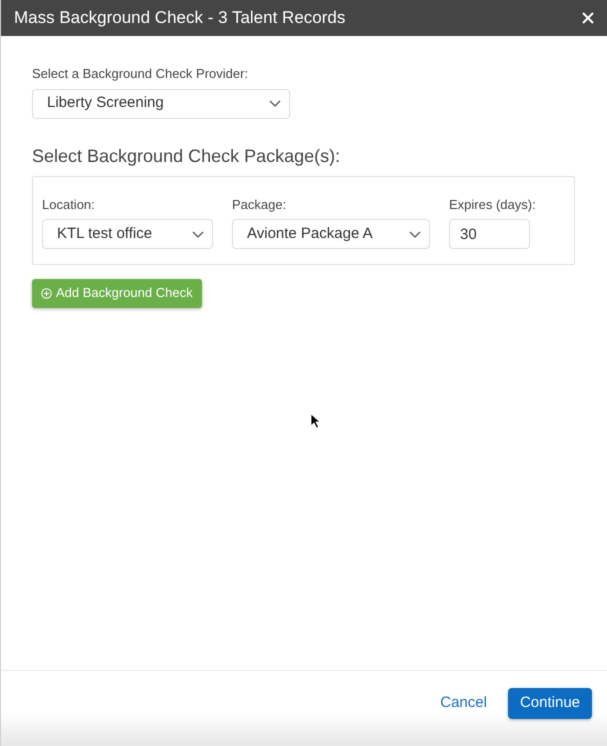 The image size is (607, 746). What do you see at coordinates (180, 18) in the screenshot?
I see `dialog-title: Mass Background Check - 3 Talent Records` at bounding box center [180, 18].